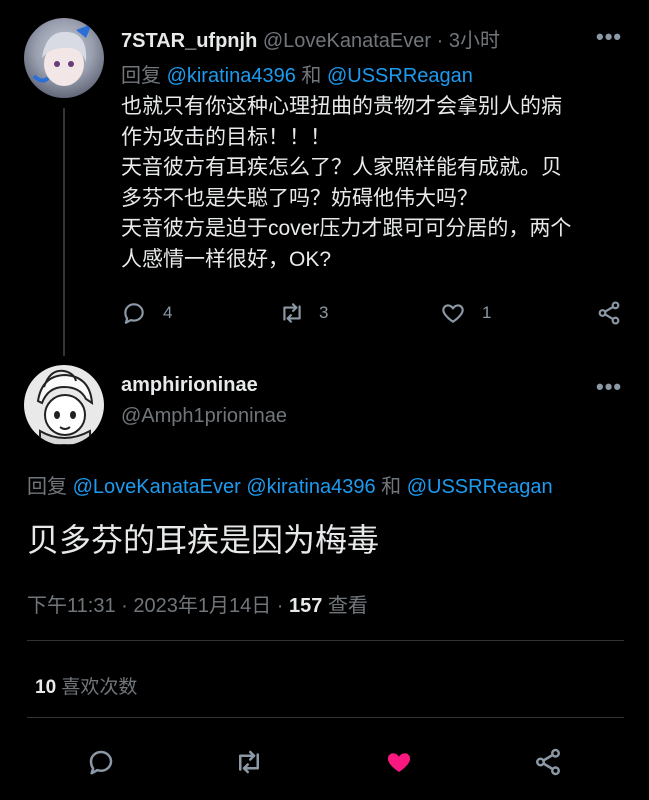 This screenshot has width=649, height=800. Describe the element at coordinates (297, 73) in the screenshot. I see `replying-to: 回复 @kiratina4396 和 @USSRReagan` at that location.